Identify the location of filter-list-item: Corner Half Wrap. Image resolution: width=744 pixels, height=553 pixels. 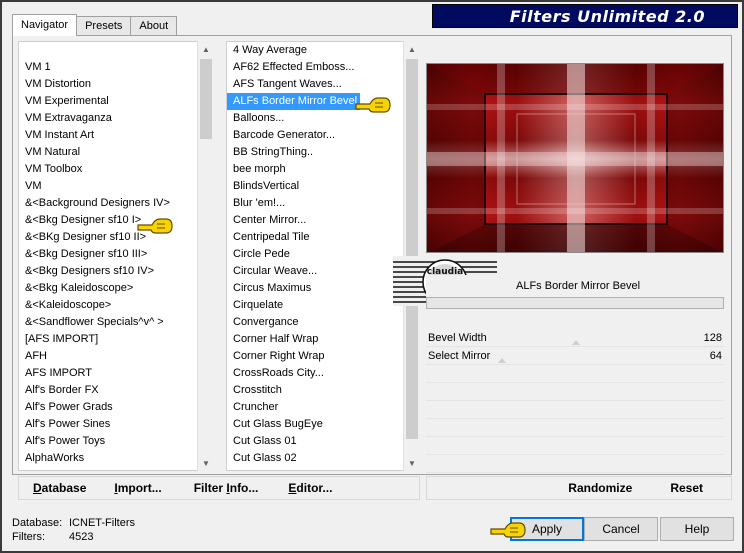
(323, 339).